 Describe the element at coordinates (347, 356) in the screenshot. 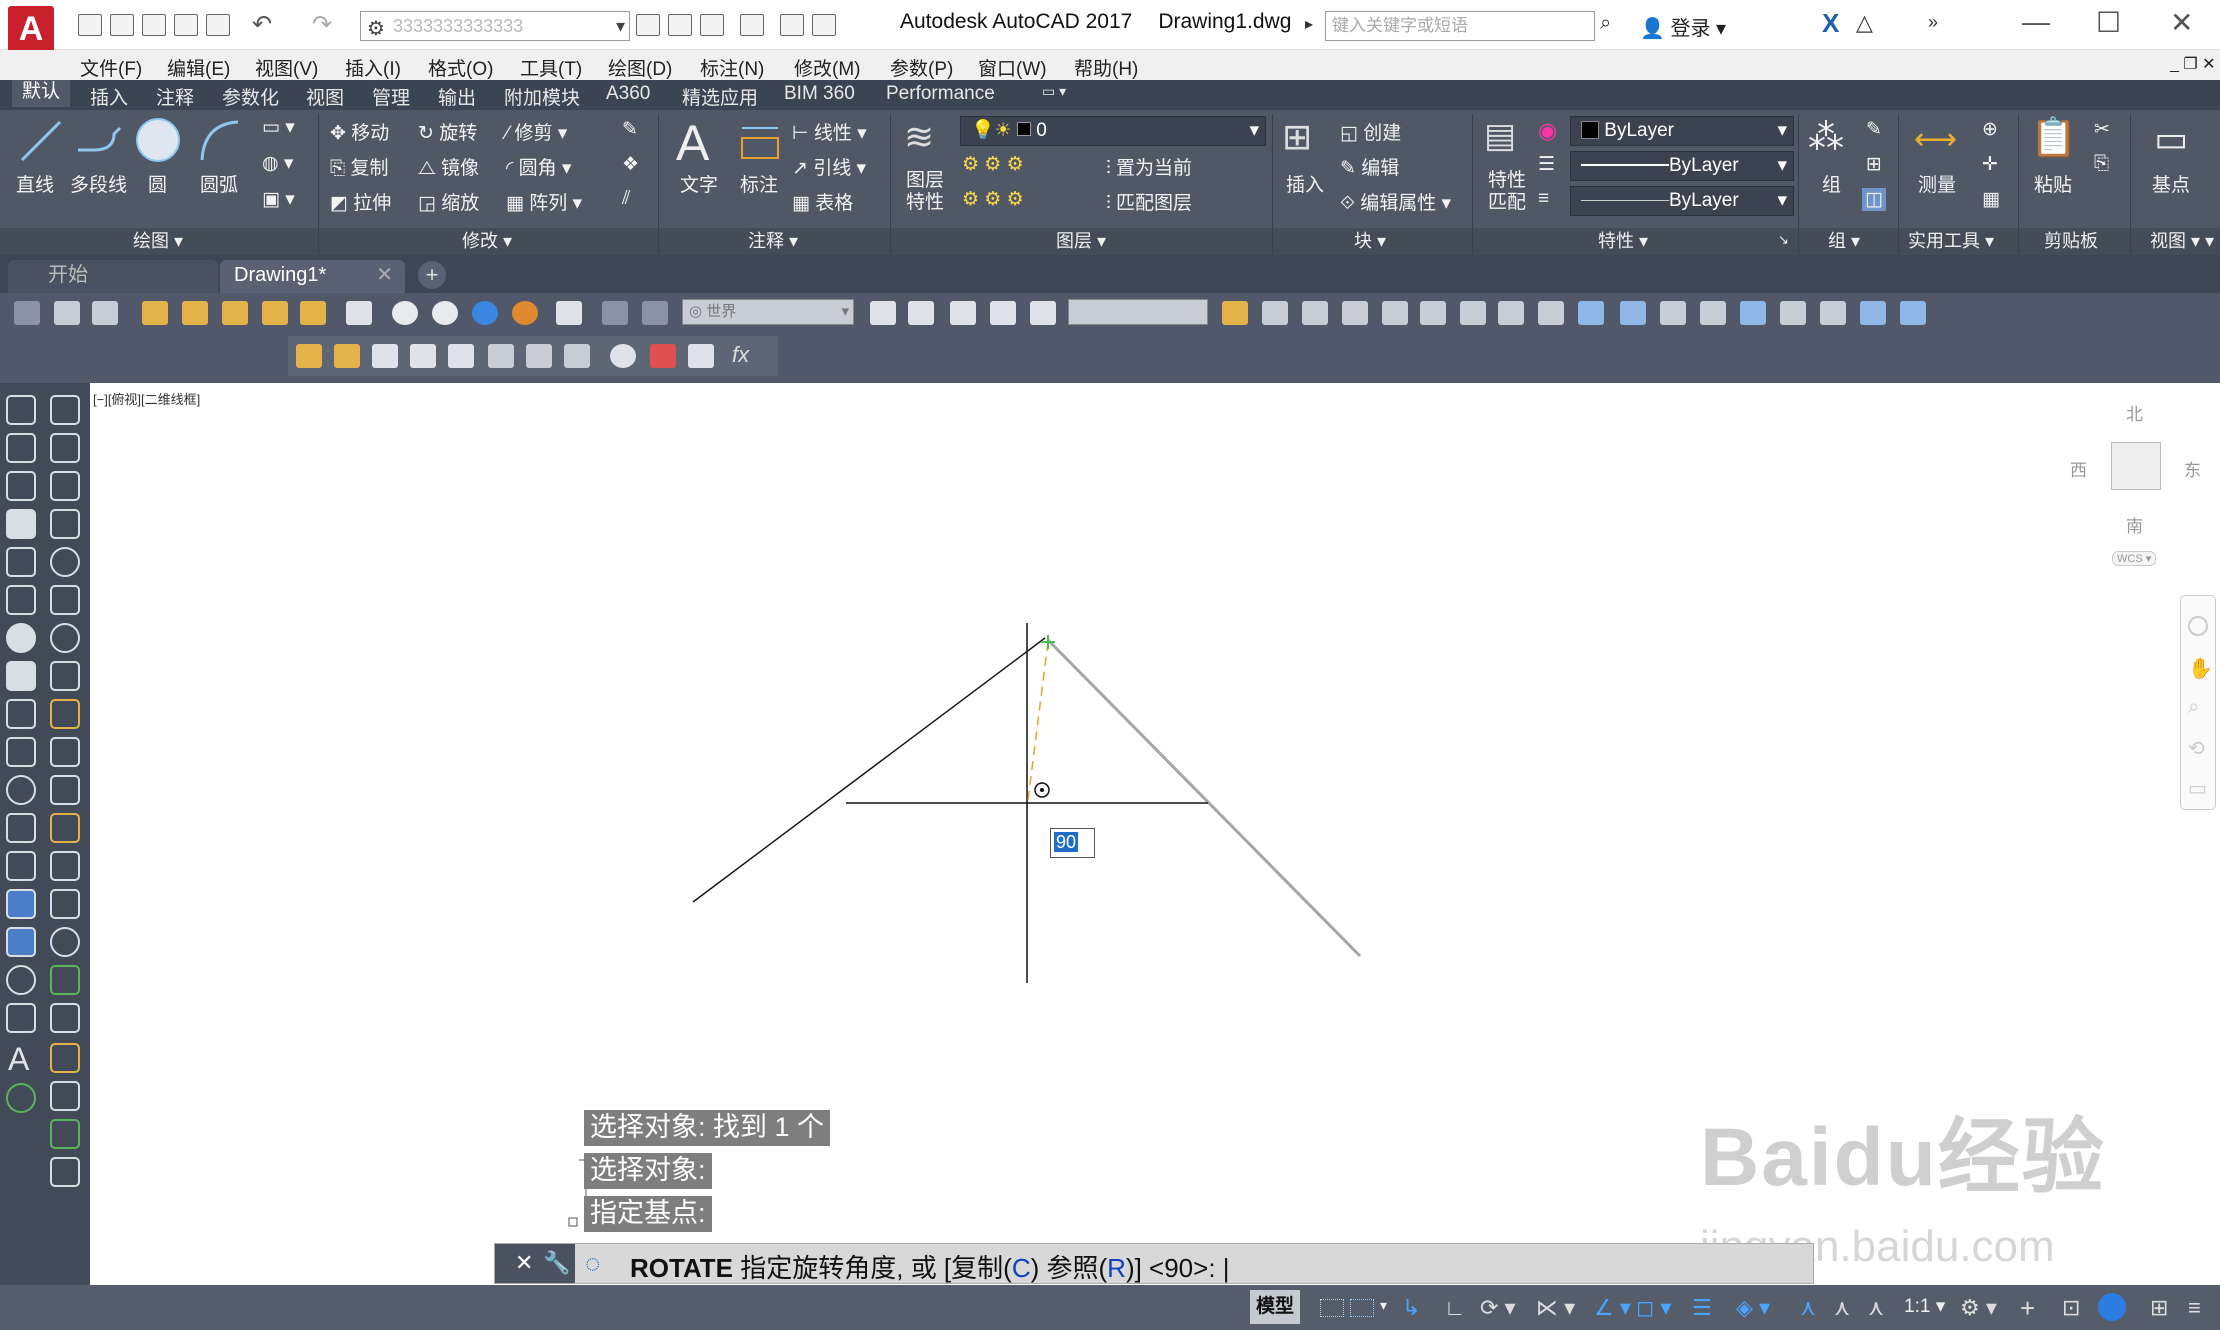

I see `dim-aligned-icon` at that location.